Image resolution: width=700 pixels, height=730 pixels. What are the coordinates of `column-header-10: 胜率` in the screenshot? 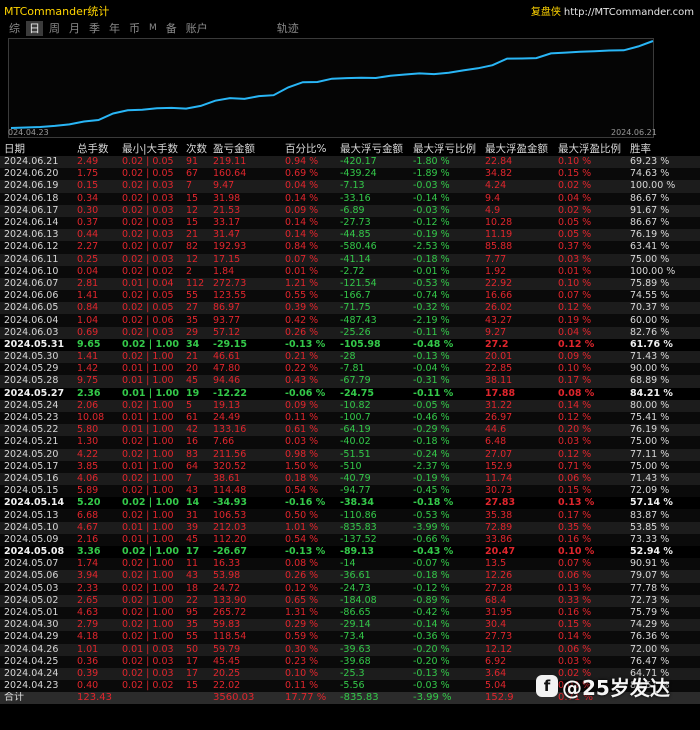 It's located at (663, 149).